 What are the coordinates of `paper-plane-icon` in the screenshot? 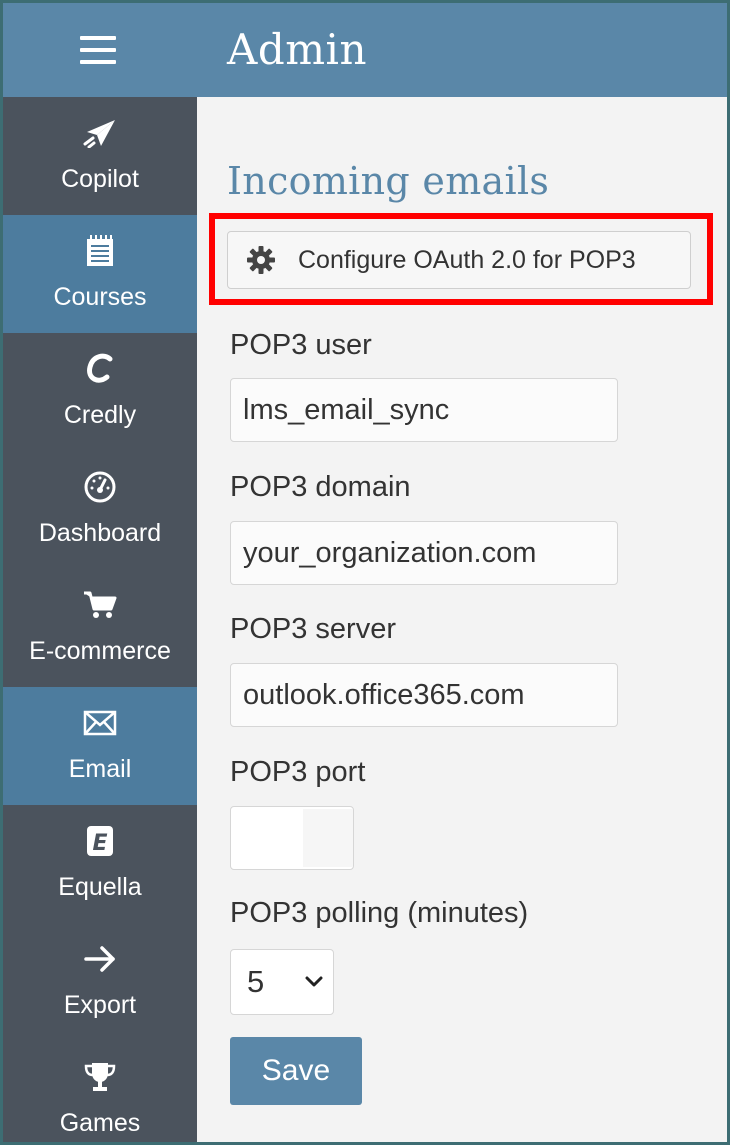 It's located at (100, 133).